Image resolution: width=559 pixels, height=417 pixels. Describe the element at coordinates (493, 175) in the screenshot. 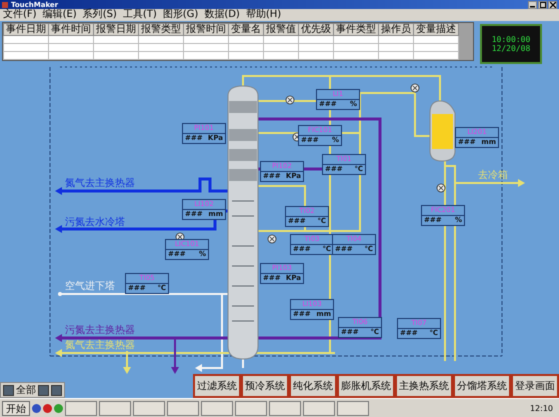

I see `line-label: 去冷箱` at that location.